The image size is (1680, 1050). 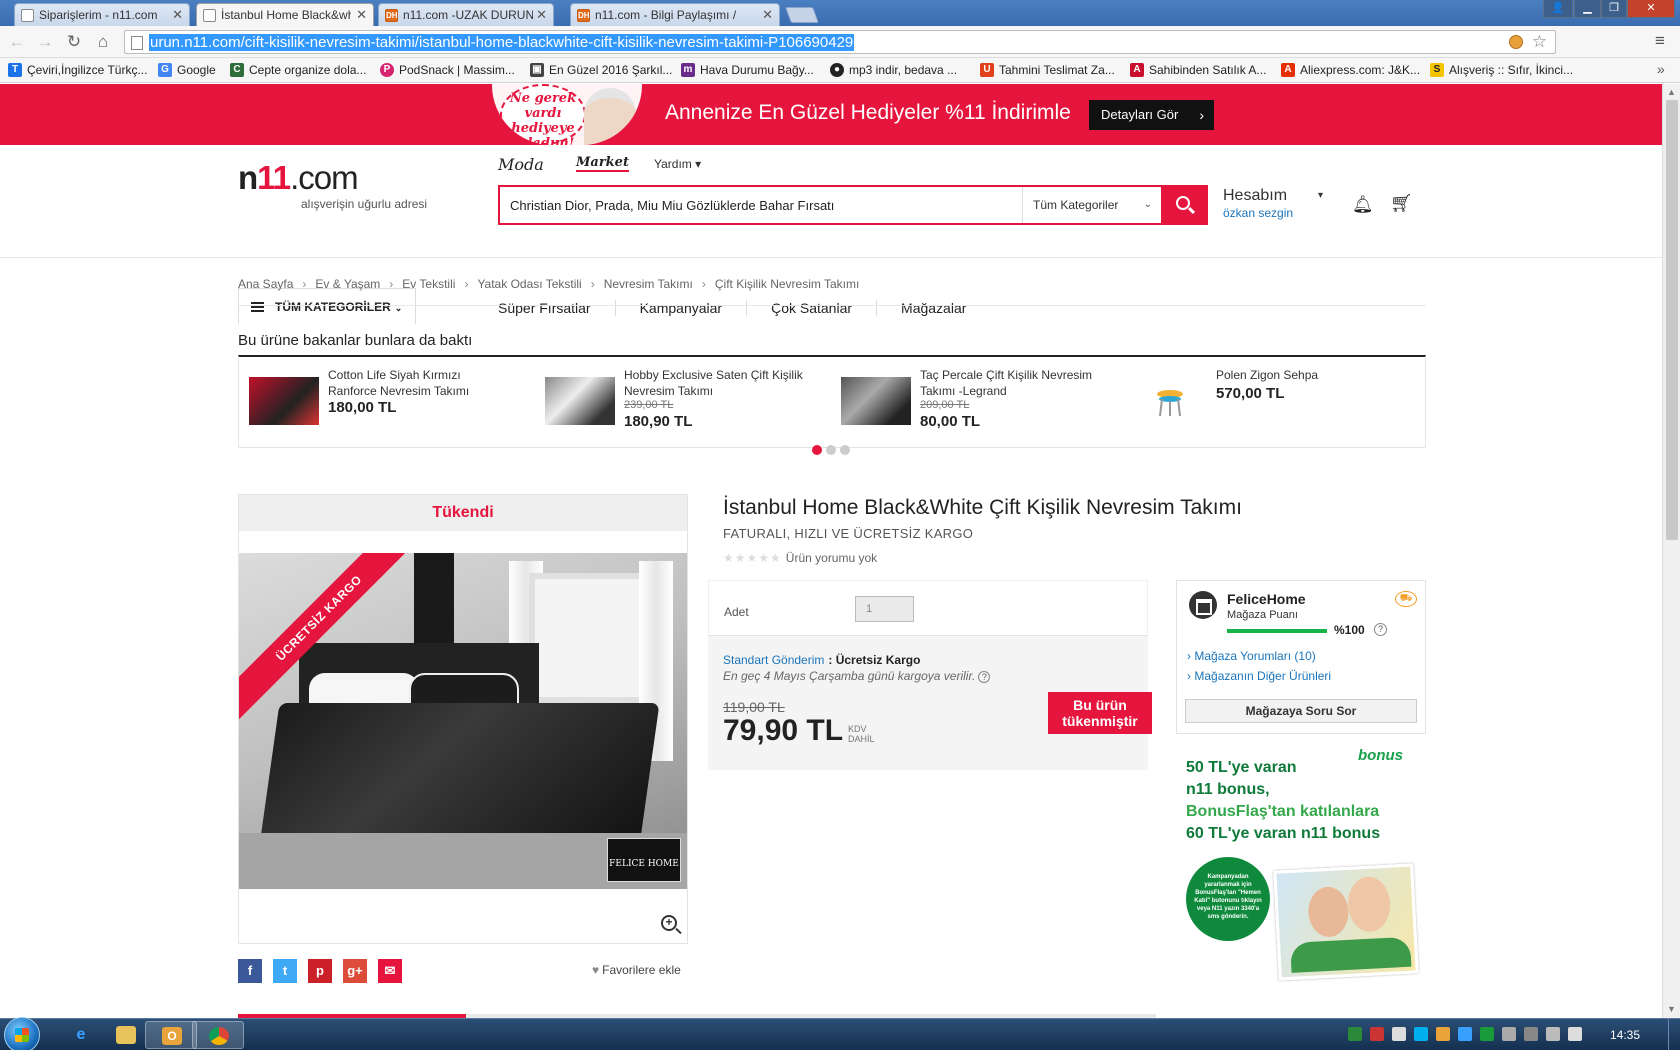 What do you see at coordinates (45, 42) in the screenshot?
I see `forward-arrow-icon: →` at bounding box center [45, 42].